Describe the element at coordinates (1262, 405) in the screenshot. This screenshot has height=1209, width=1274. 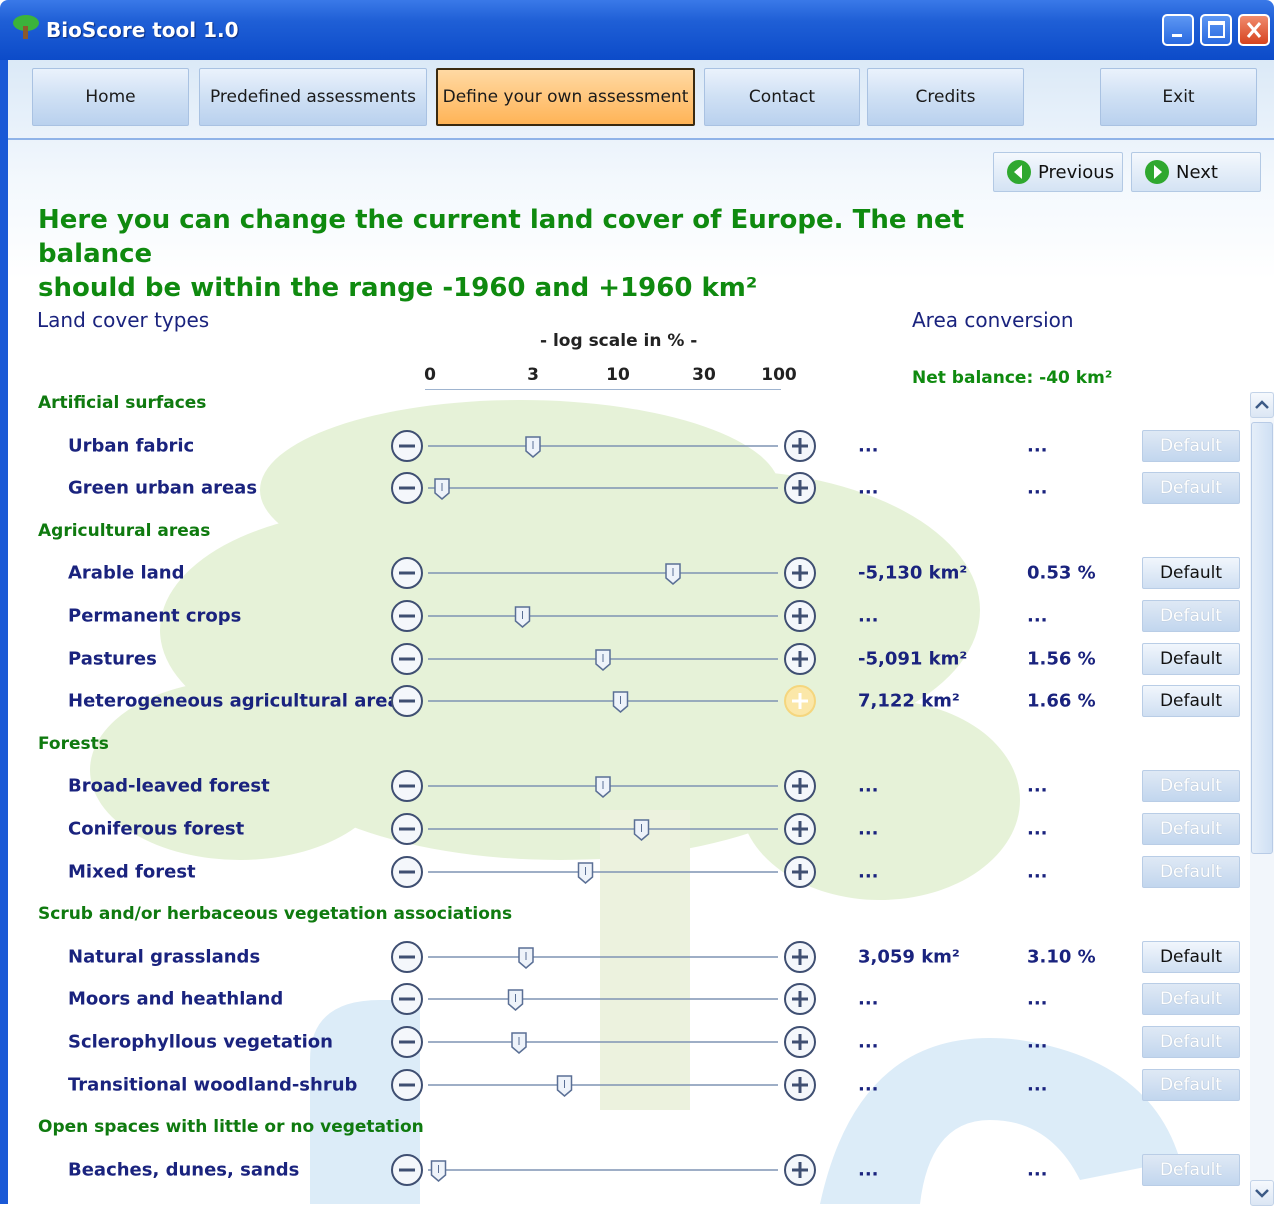
I see `scroll-up-button` at that location.